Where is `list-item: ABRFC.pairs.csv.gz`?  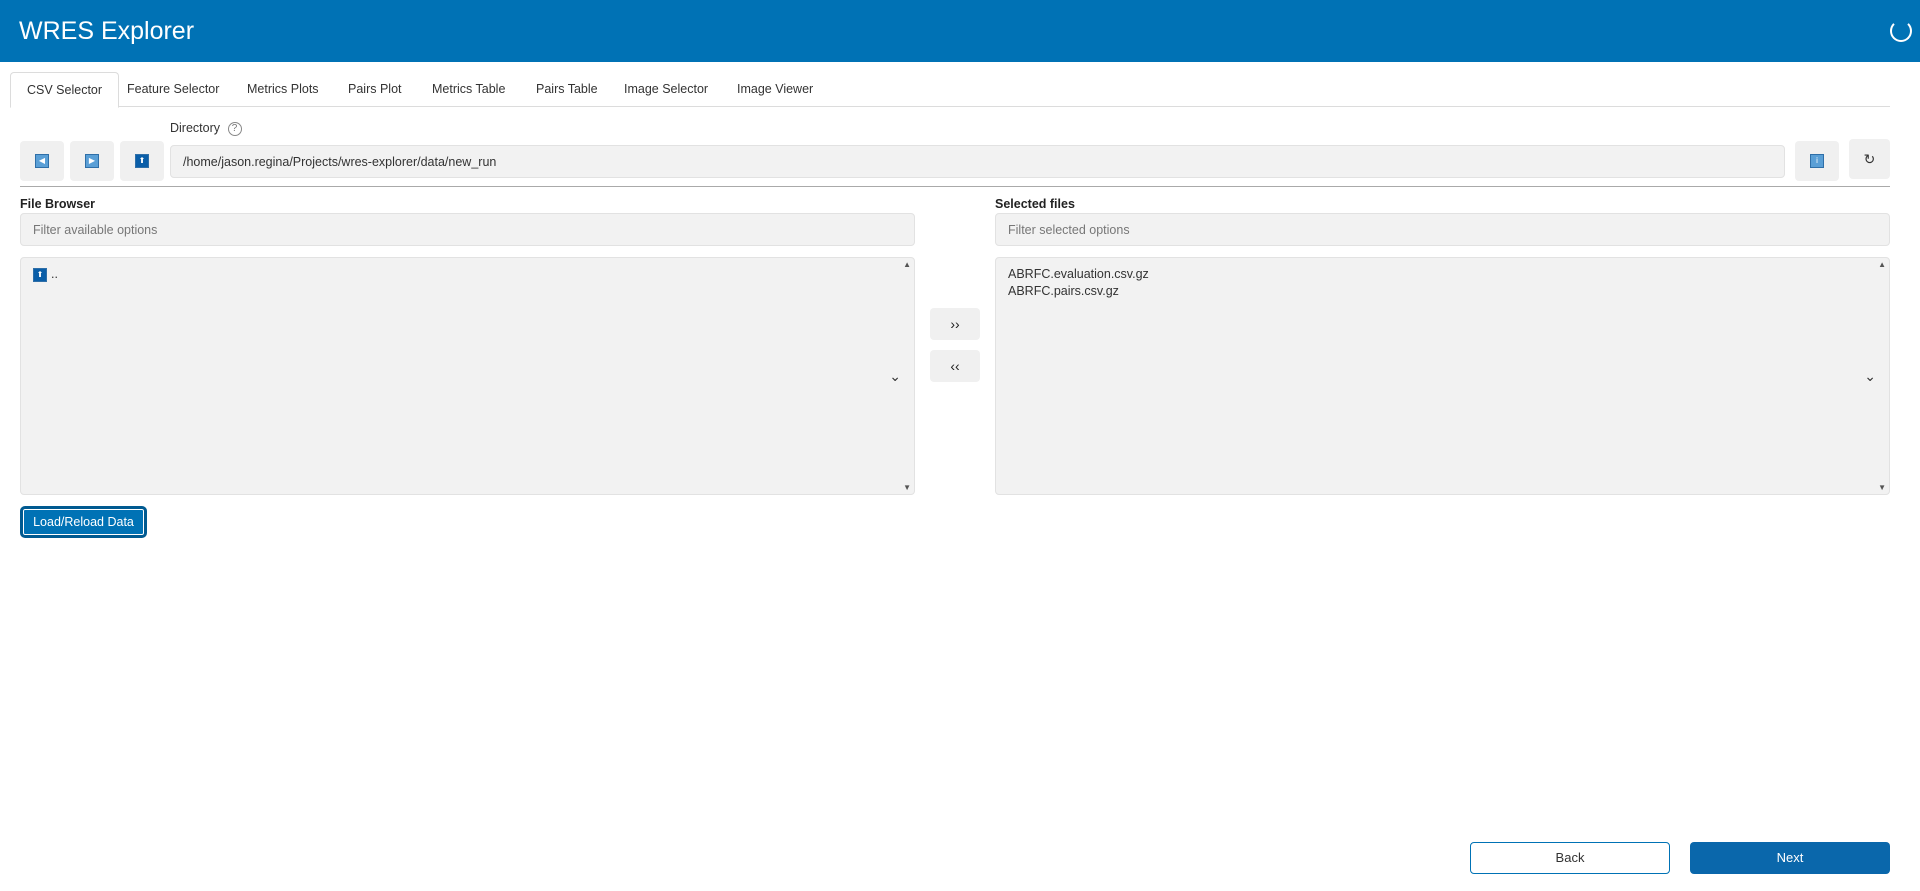
list-item: ABRFC.pairs.csv.gz is located at coordinates (1078, 291).